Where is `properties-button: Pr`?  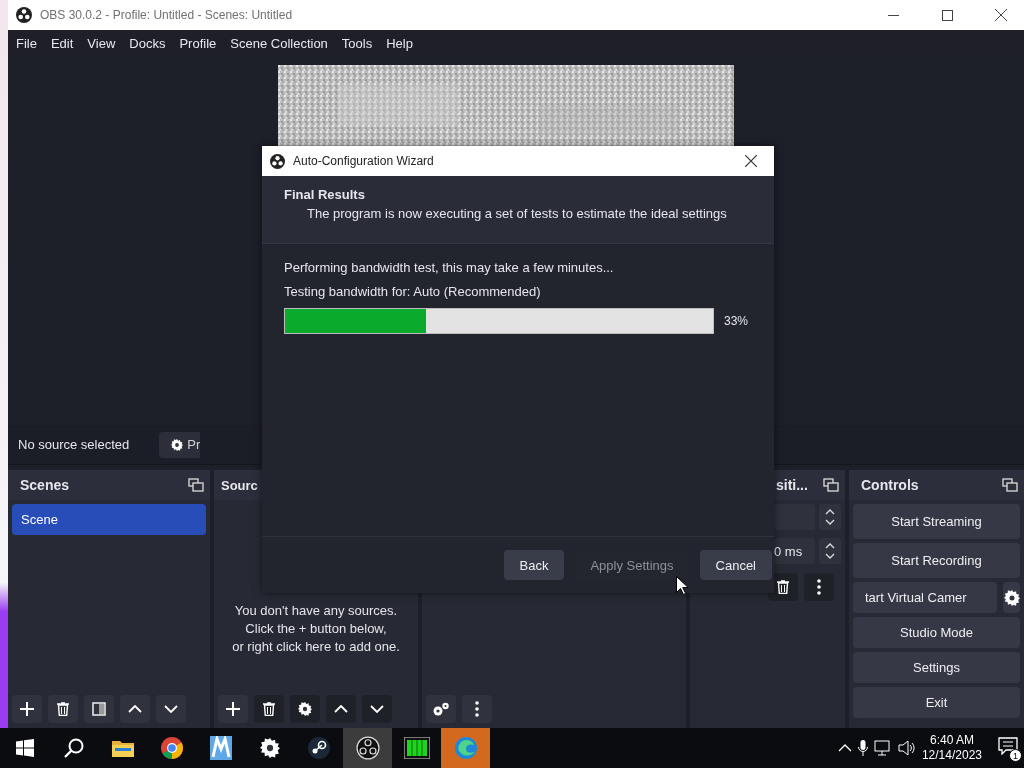 properties-button: Pr is located at coordinates (180, 444).